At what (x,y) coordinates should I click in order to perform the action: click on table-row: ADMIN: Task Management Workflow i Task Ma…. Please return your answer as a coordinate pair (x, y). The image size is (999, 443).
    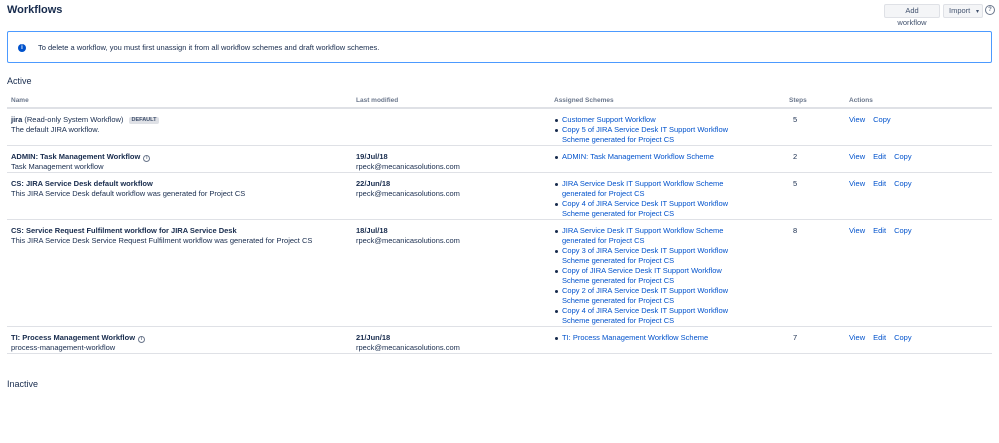
    Looking at the image, I should click on (499, 159).